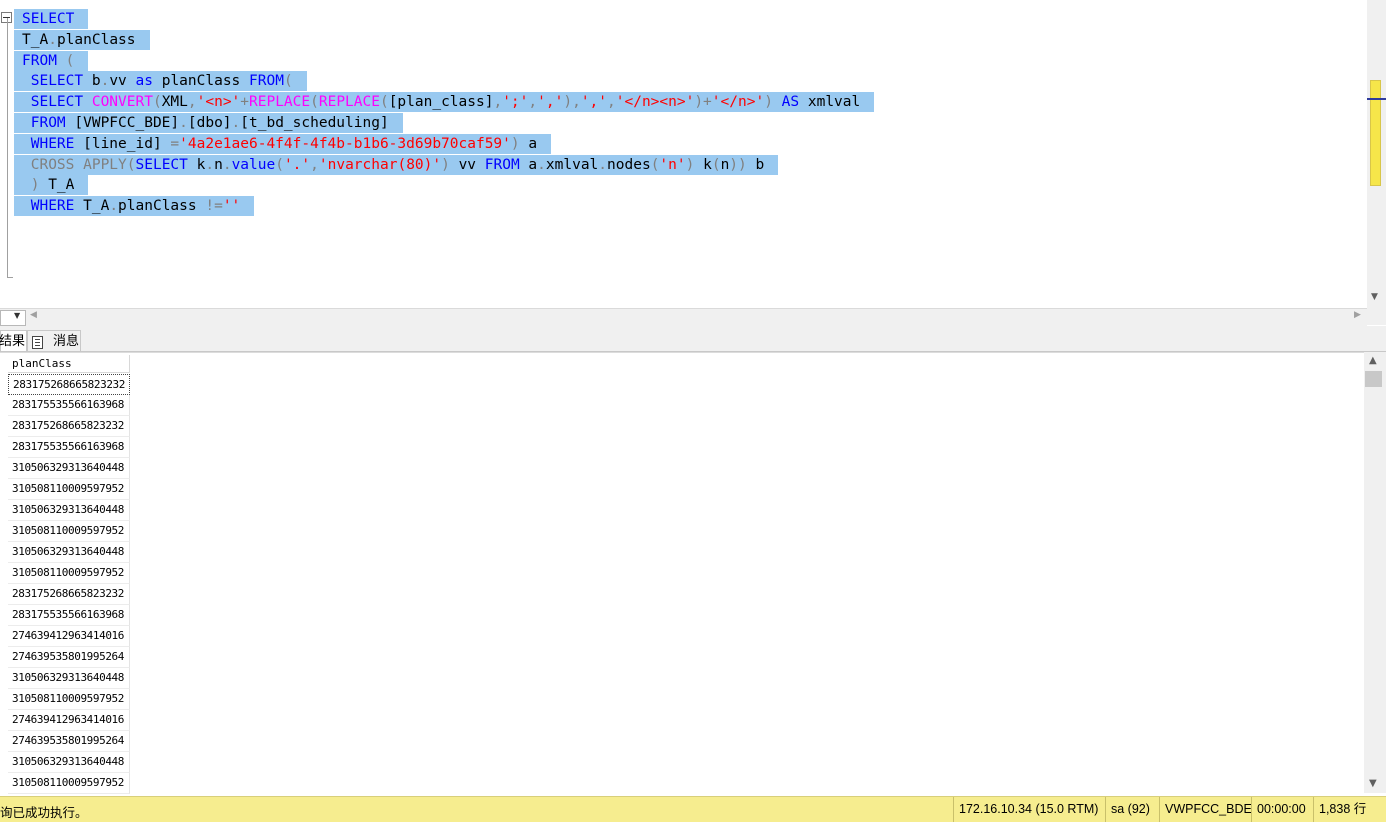 The image size is (1386, 822). What do you see at coordinates (1376, 99) in the screenshot?
I see `editor-caret-marker` at bounding box center [1376, 99].